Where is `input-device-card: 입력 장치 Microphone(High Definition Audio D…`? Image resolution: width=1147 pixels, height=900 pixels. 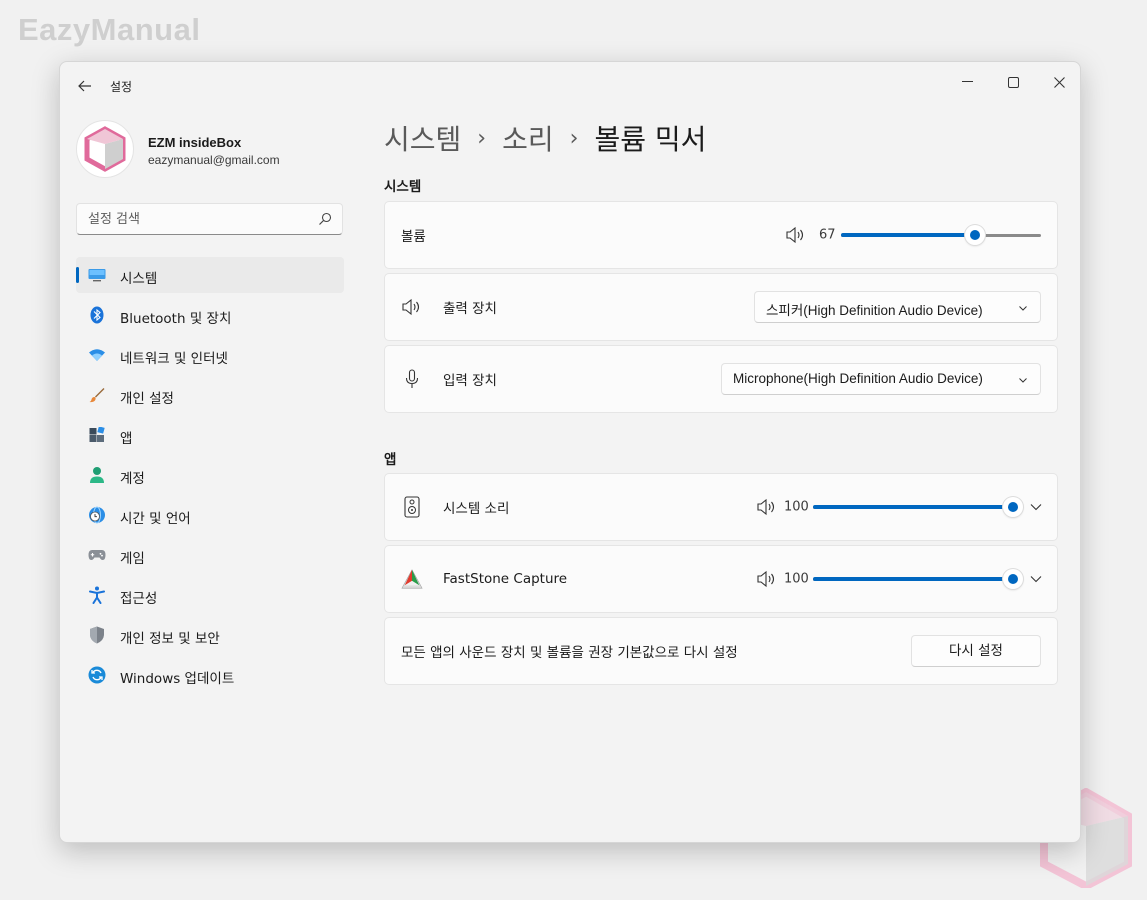 input-device-card: 입력 장치 Microphone(High Definition Audio D… is located at coordinates (721, 379).